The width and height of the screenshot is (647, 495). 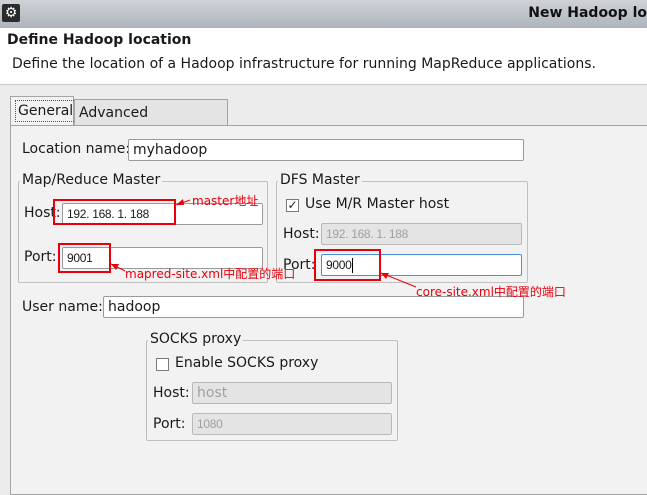 I want to click on annotation-core-port: core-site.xml中配置的端口, so click(x=491, y=292).